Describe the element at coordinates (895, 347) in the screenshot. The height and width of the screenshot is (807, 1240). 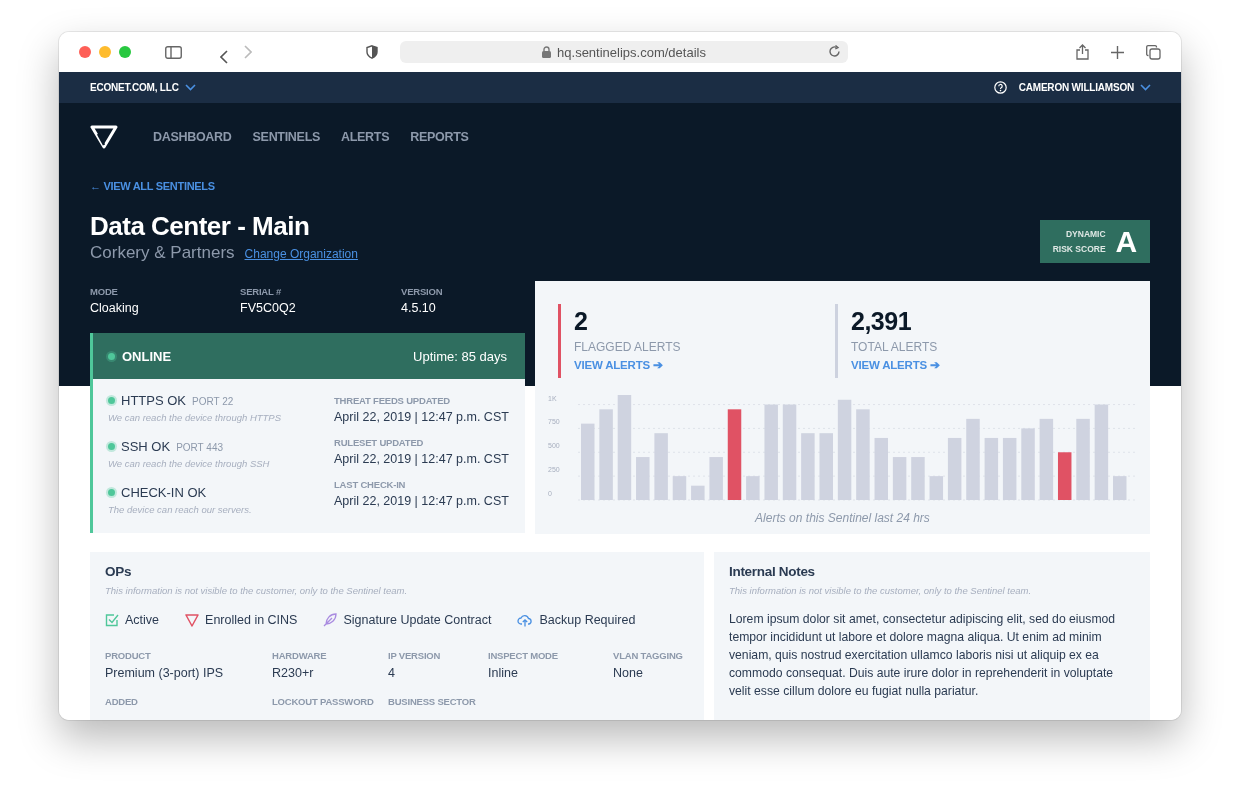
I see `stat-label: TOTAL ALERTS` at that location.